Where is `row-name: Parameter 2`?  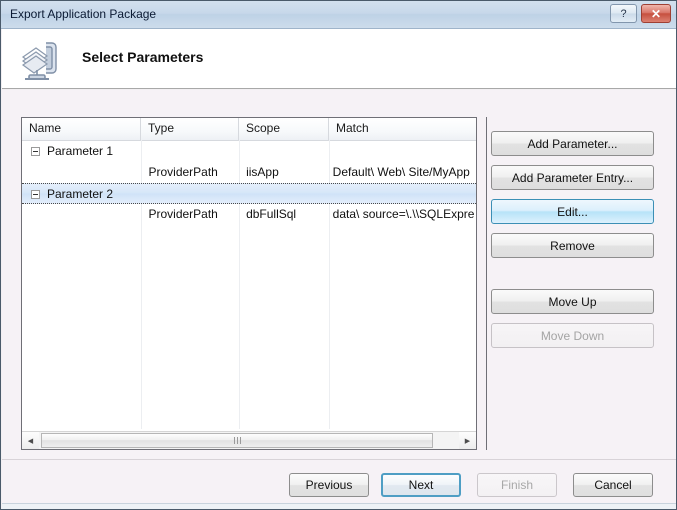
row-name: Parameter 2 is located at coordinates (81, 193).